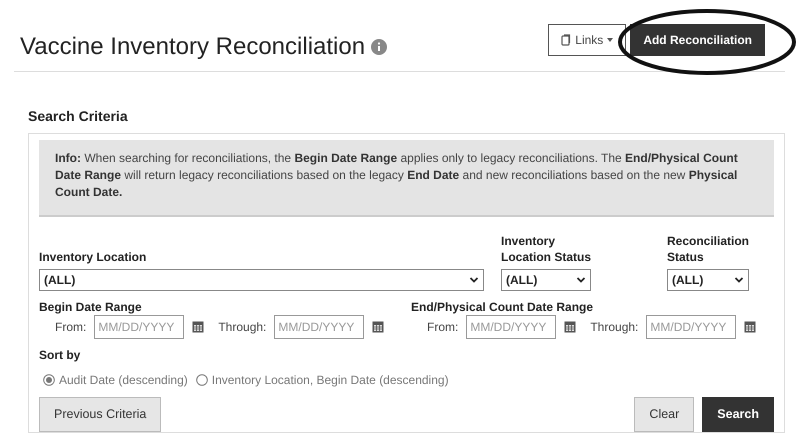 The image size is (799, 439). Describe the element at coordinates (78, 116) in the screenshot. I see `section-title: Search Criteria` at that location.